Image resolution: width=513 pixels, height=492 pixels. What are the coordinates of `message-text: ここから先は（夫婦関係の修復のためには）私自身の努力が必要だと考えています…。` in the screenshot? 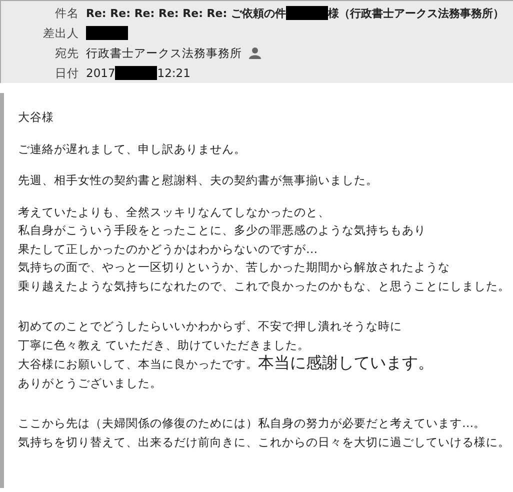 It's located at (252, 423).